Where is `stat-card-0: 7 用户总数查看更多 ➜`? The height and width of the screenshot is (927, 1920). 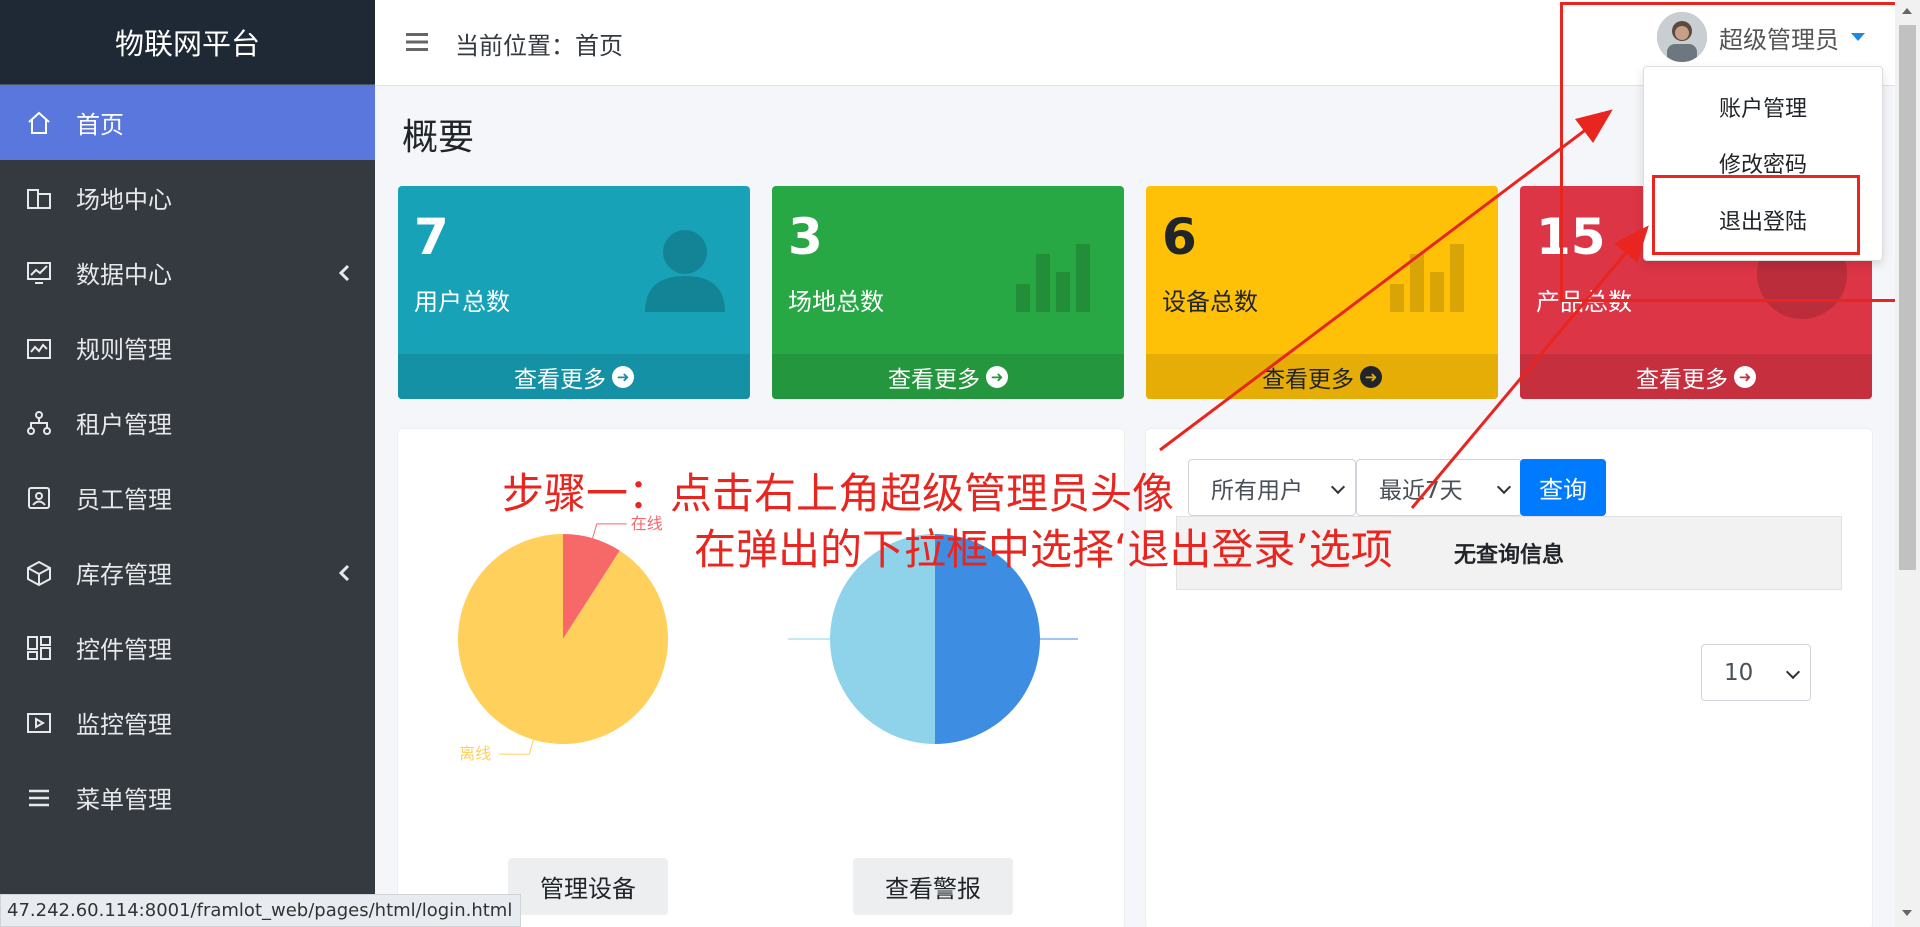
stat-card-0: 7 用户总数查看更多 ➜ is located at coordinates (574, 292).